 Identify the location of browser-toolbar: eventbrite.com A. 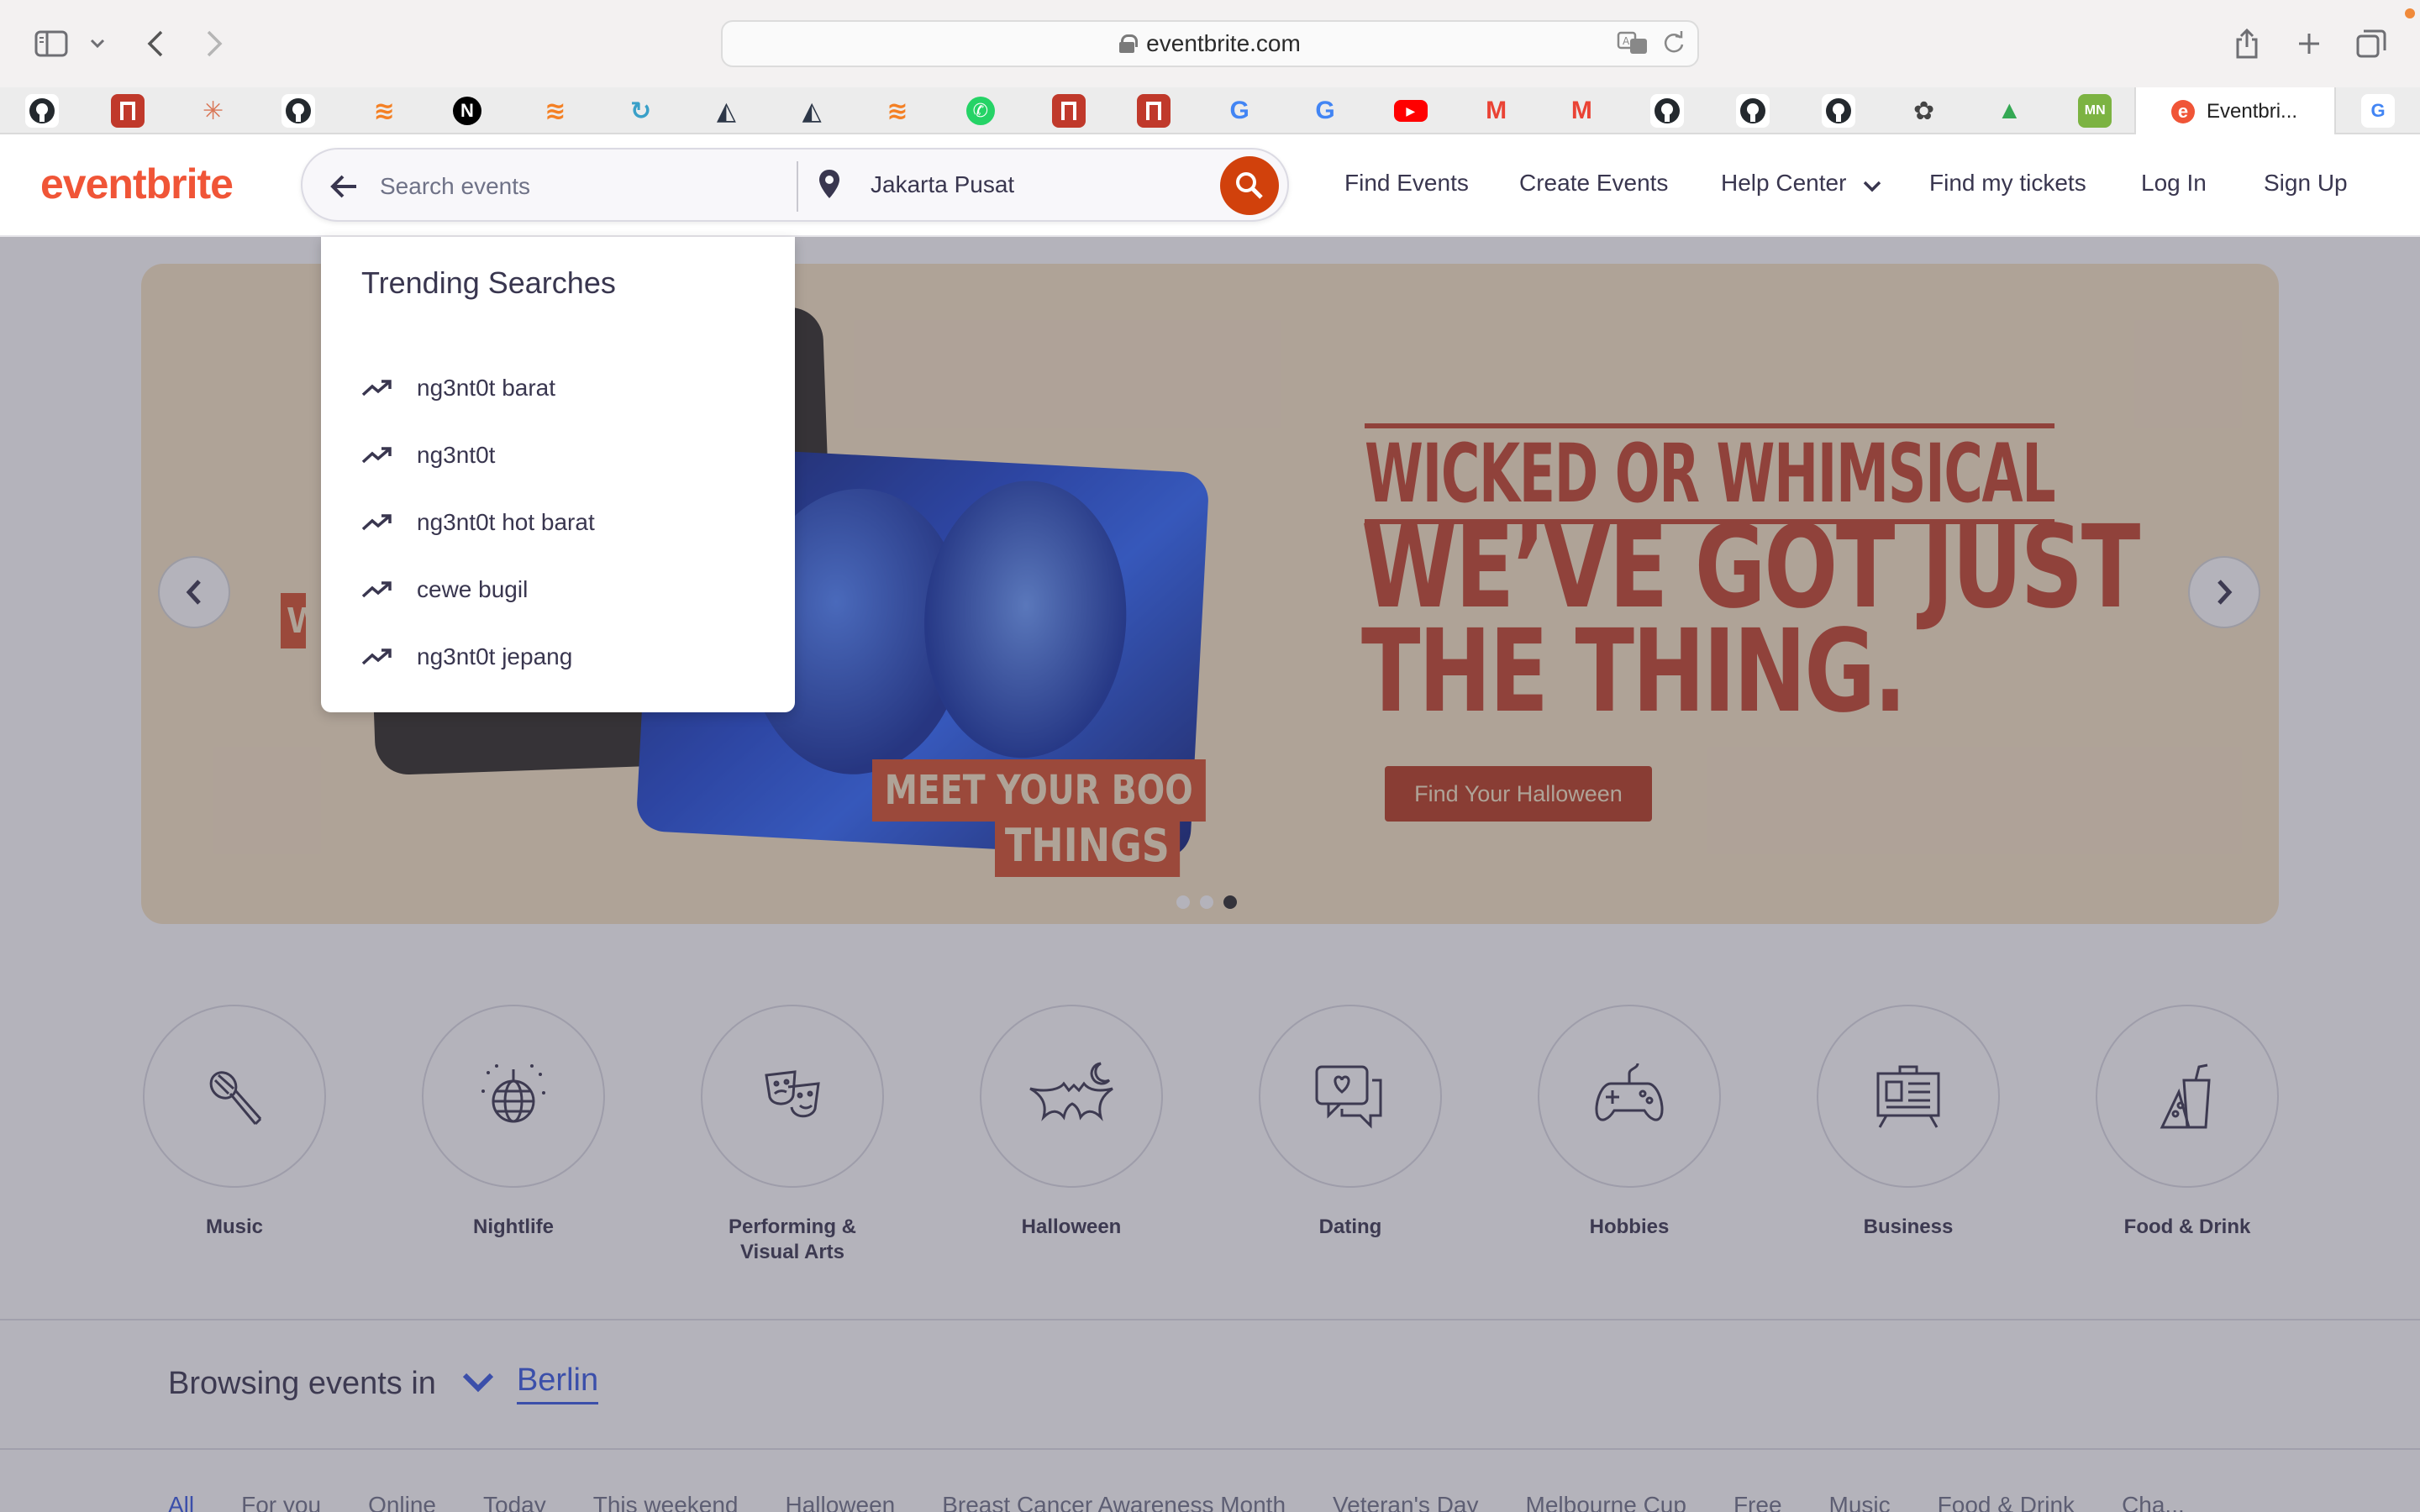
(1210, 43).